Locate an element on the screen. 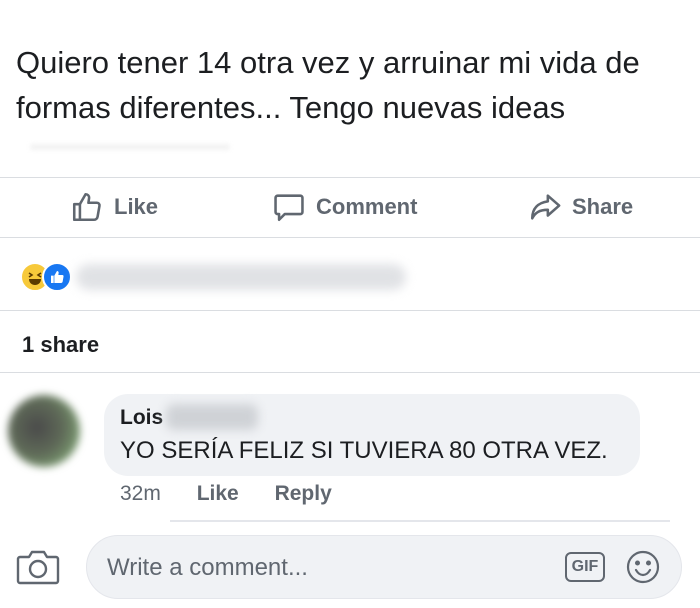 Image resolution: width=700 pixels, height=608 pixels. comment-reply-link: Reply is located at coordinates (303, 493).